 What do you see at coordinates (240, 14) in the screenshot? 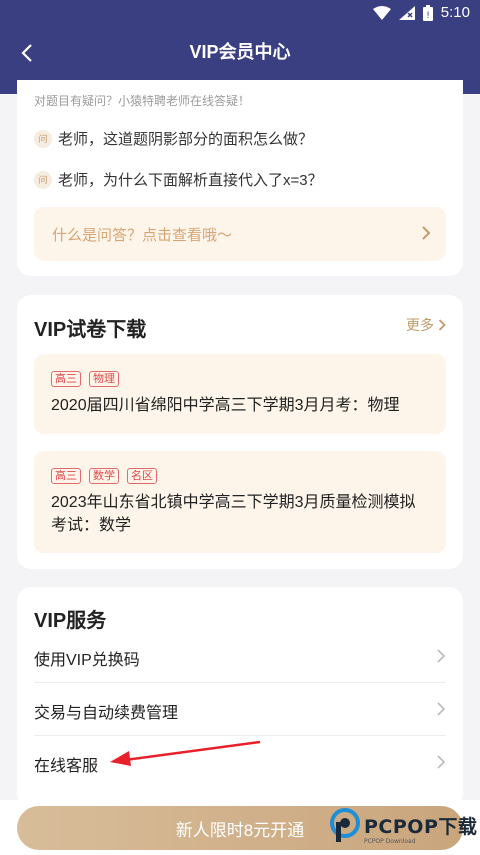
I see `status-bar: ! 5:10` at bounding box center [240, 14].